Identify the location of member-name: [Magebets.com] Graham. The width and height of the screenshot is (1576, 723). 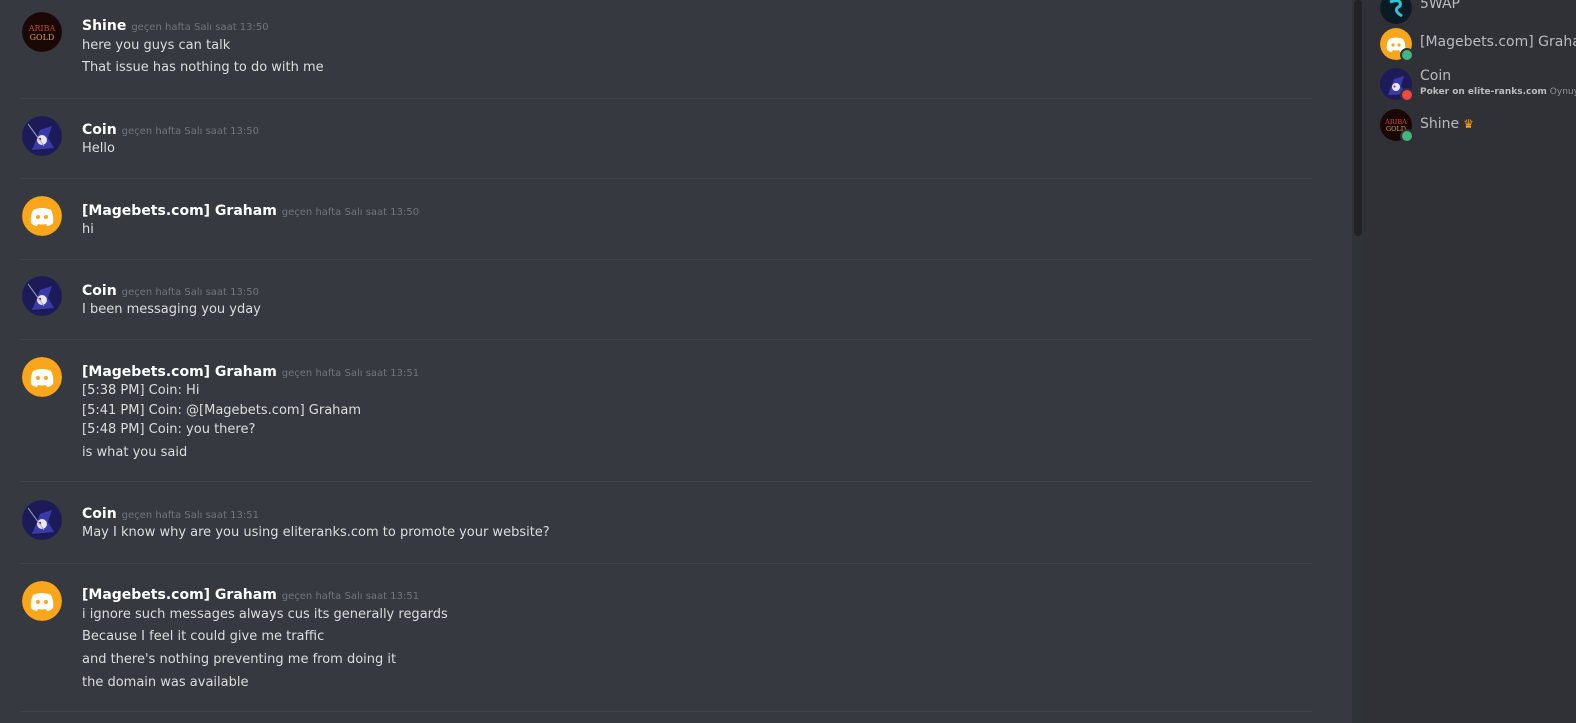
(1498, 42).